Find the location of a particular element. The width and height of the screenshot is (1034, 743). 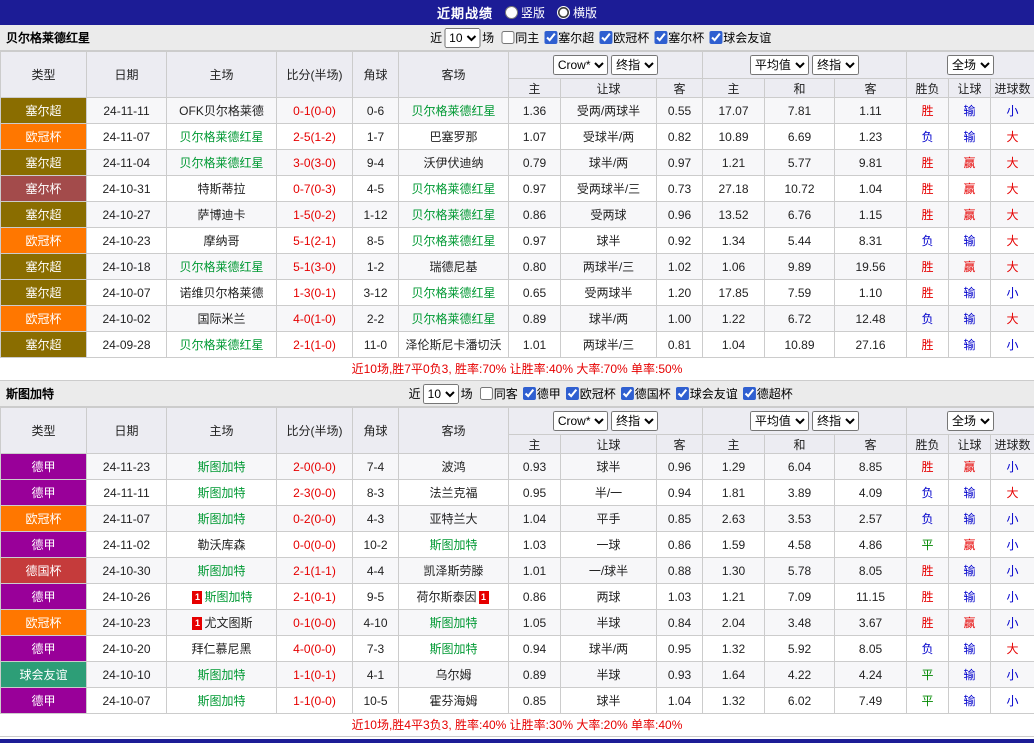

asian-away-odds: 1.20 is located at coordinates (680, 293).